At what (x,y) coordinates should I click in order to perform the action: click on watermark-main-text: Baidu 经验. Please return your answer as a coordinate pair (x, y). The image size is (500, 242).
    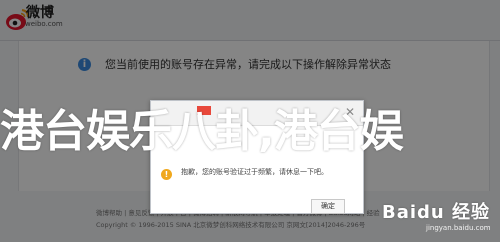
    Looking at the image, I should click on (436, 212).